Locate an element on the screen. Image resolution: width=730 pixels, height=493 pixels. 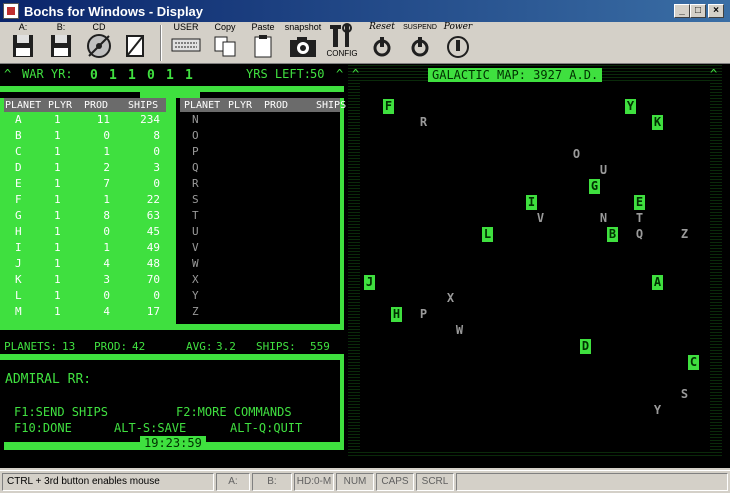
suspend-button: SUSPEND is located at coordinates (420, 43).